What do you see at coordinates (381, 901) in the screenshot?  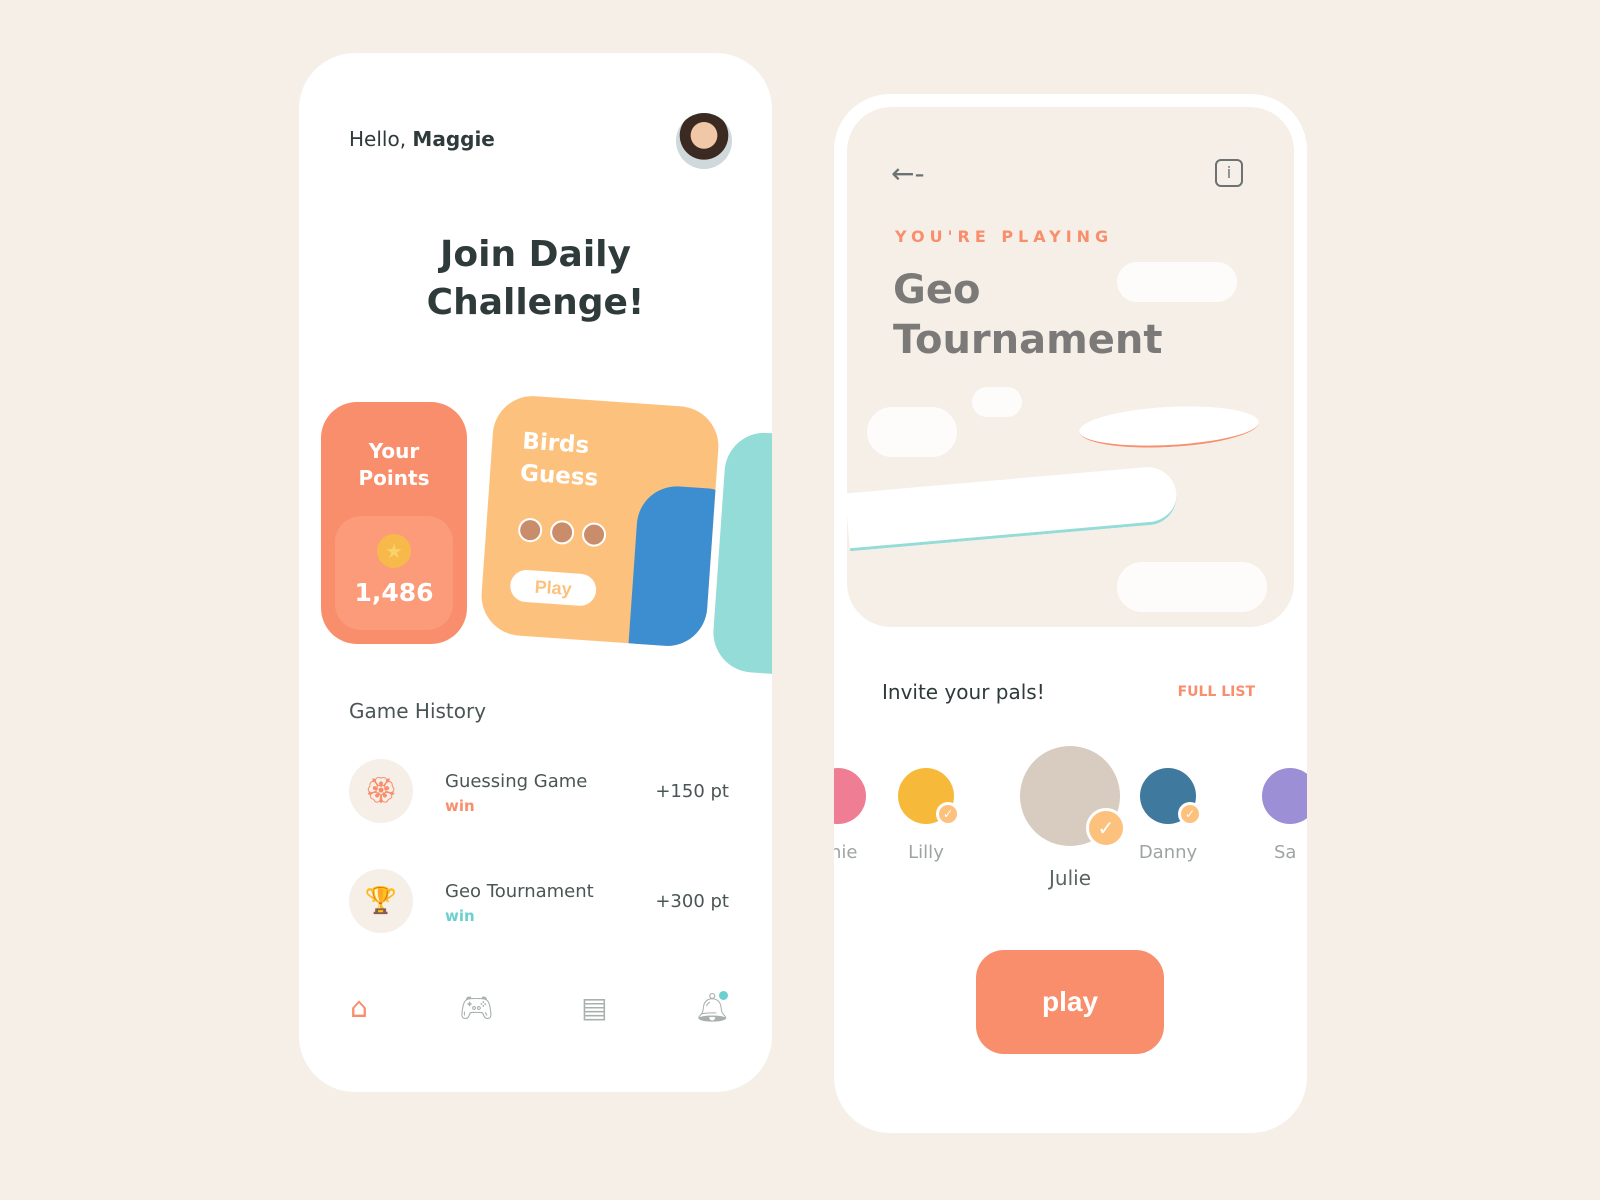 I see `trophy-icon: 🏆` at bounding box center [381, 901].